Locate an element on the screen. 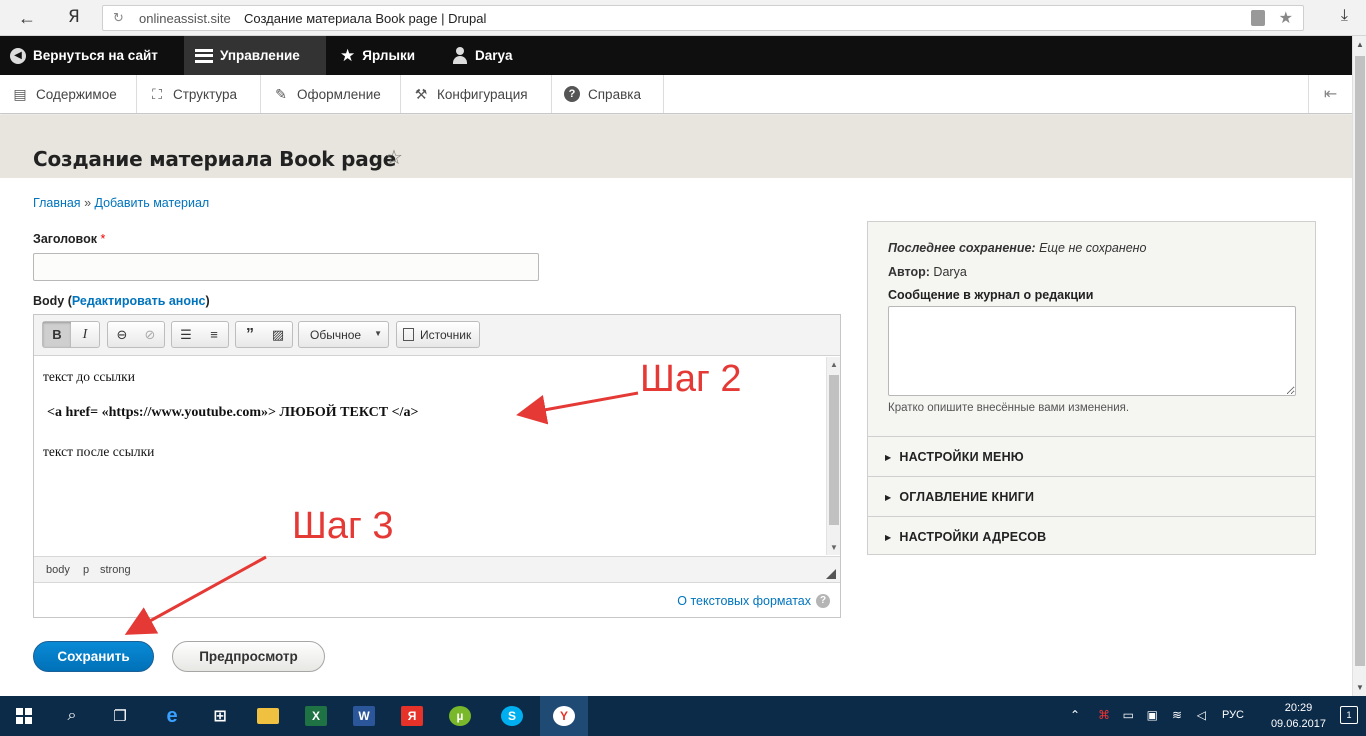 This screenshot has width=1366, height=736. clock: 20:29 09.06.2017 is located at coordinates (1298, 716).